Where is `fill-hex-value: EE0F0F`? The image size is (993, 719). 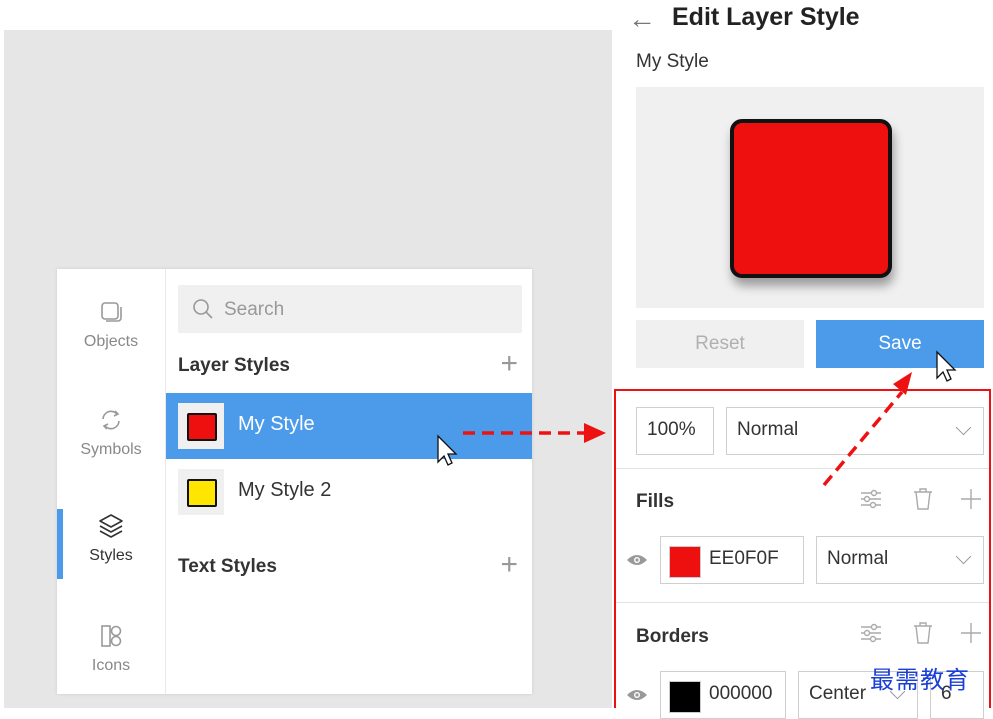 fill-hex-value: EE0F0F is located at coordinates (744, 558).